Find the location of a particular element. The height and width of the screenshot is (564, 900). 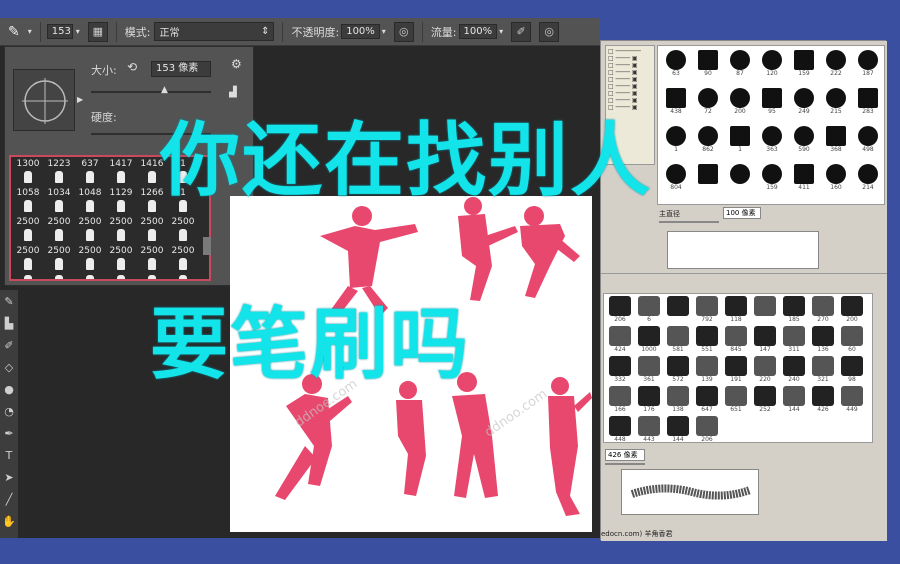

library-brush-item: 222 is located at coordinates (836, 66).